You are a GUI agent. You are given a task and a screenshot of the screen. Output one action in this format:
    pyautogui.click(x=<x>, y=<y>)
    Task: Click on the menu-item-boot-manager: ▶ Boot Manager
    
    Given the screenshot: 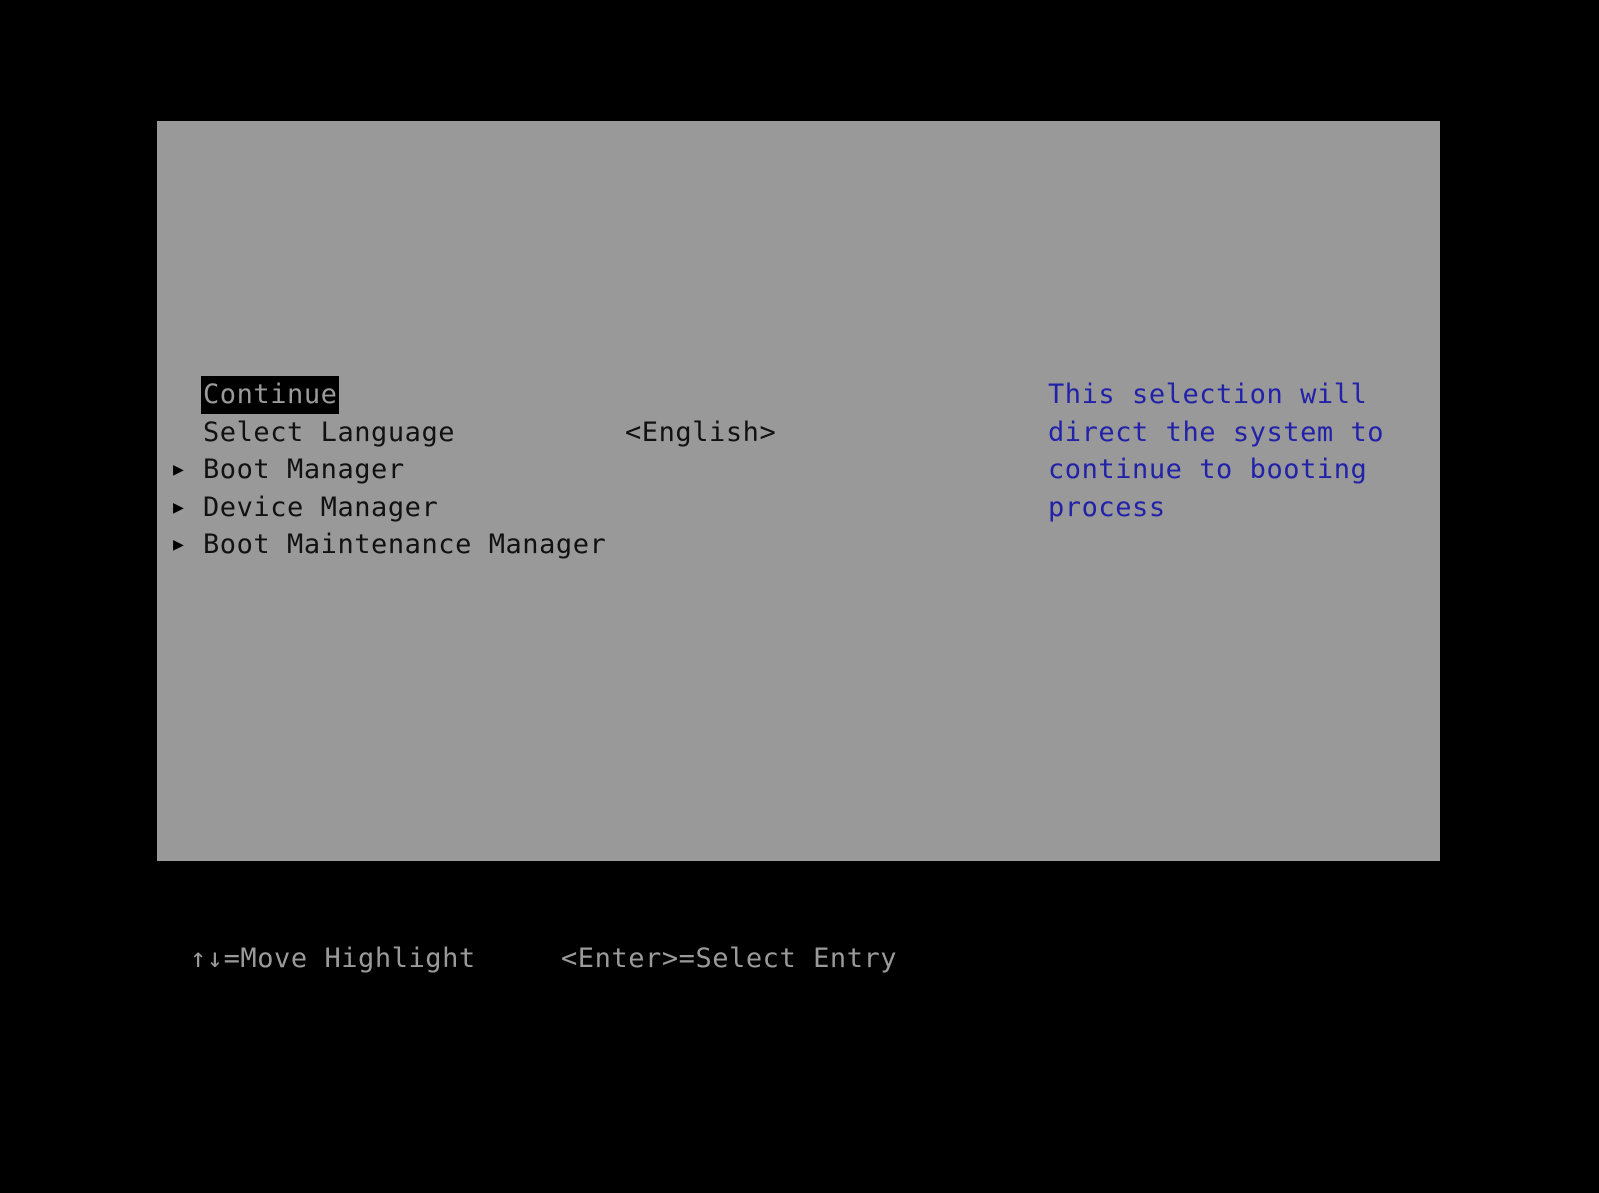 What is the action you would take?
    pyautogui.click(x=541, y=470)
    